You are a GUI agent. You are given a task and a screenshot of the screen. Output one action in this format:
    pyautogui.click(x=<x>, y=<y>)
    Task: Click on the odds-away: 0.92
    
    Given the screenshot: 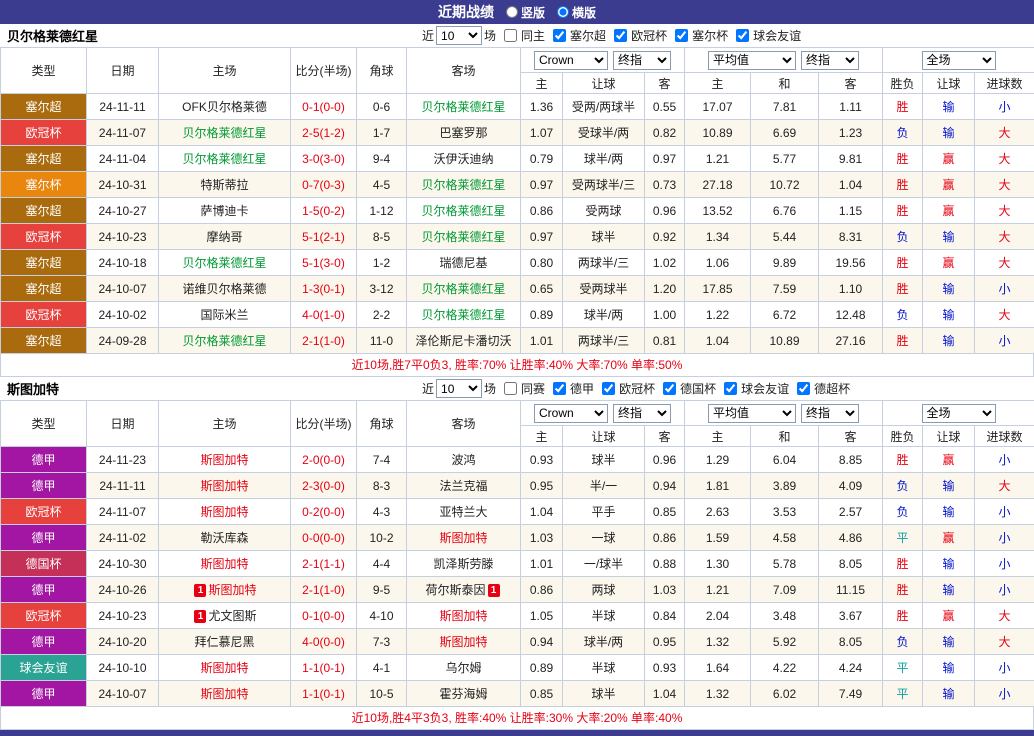 What is the action you would take?
    pyautogui.click(x=665, y=237)
    